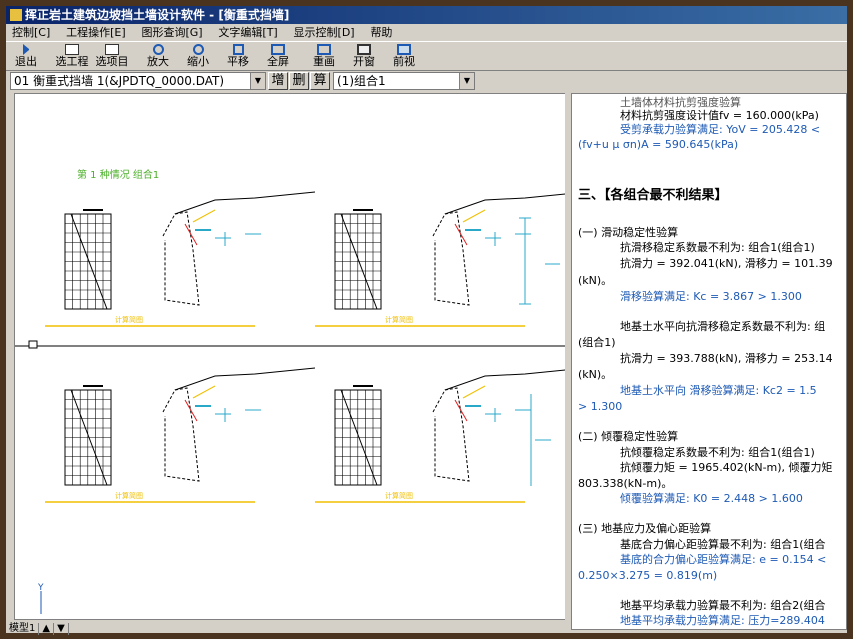 The width and height of the screenshot is (853, 639). What do you see at coordinates (645, 528) in the screenshot?
I see `report-subtitle: (三) 地基应力及偏心距验算` at bounding box center [645, 528].